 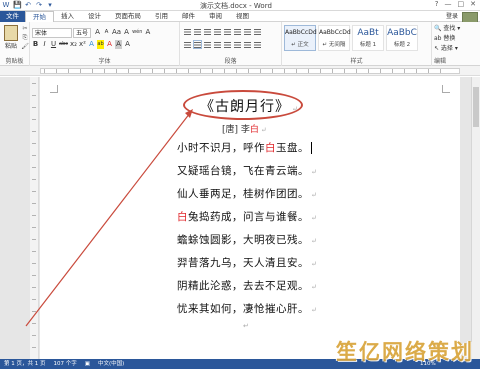 I want to click on language-indicator: 中文(中国), so click(x=111, y=364).